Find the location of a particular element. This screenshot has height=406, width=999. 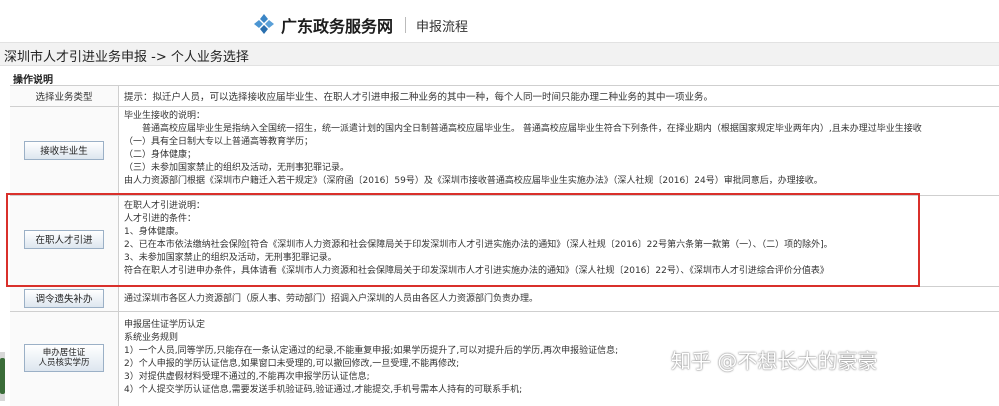

lost-transfer-order-button: 调令遗失补办 is located at coordinates (64, 298).